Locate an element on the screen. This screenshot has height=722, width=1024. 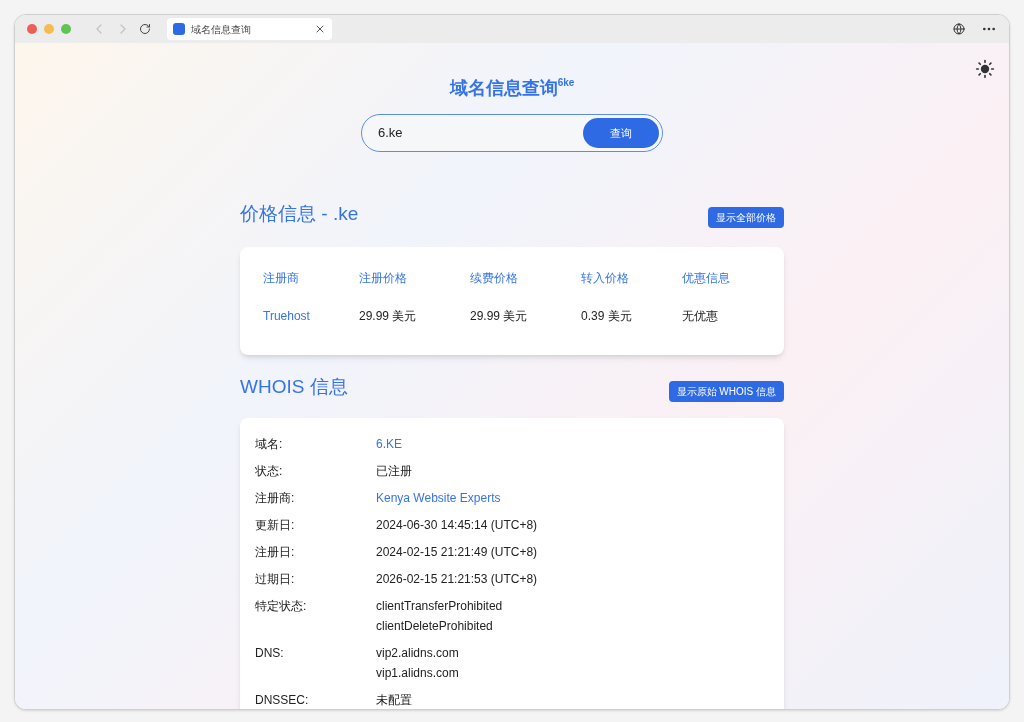
field-link: Kenya Website Experts is located at coordinates (438, 497).